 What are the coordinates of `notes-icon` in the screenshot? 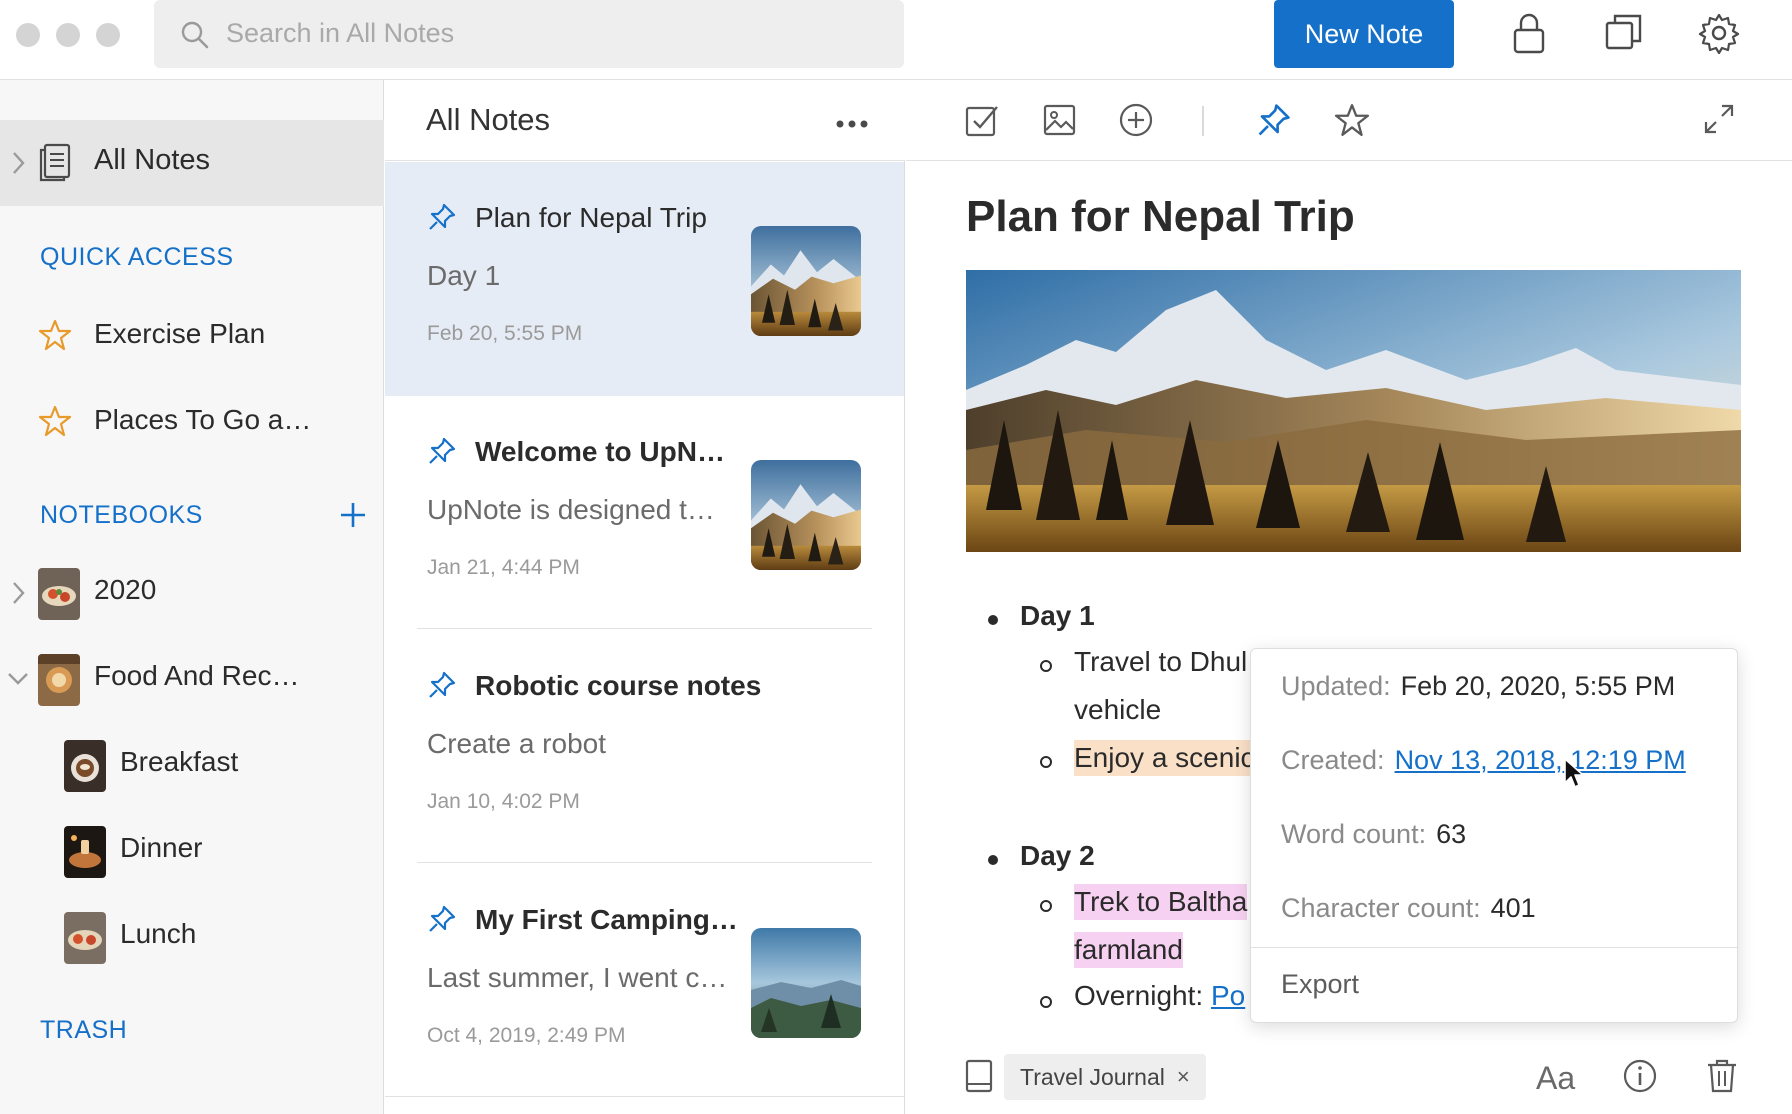 It's located at (55, 164).